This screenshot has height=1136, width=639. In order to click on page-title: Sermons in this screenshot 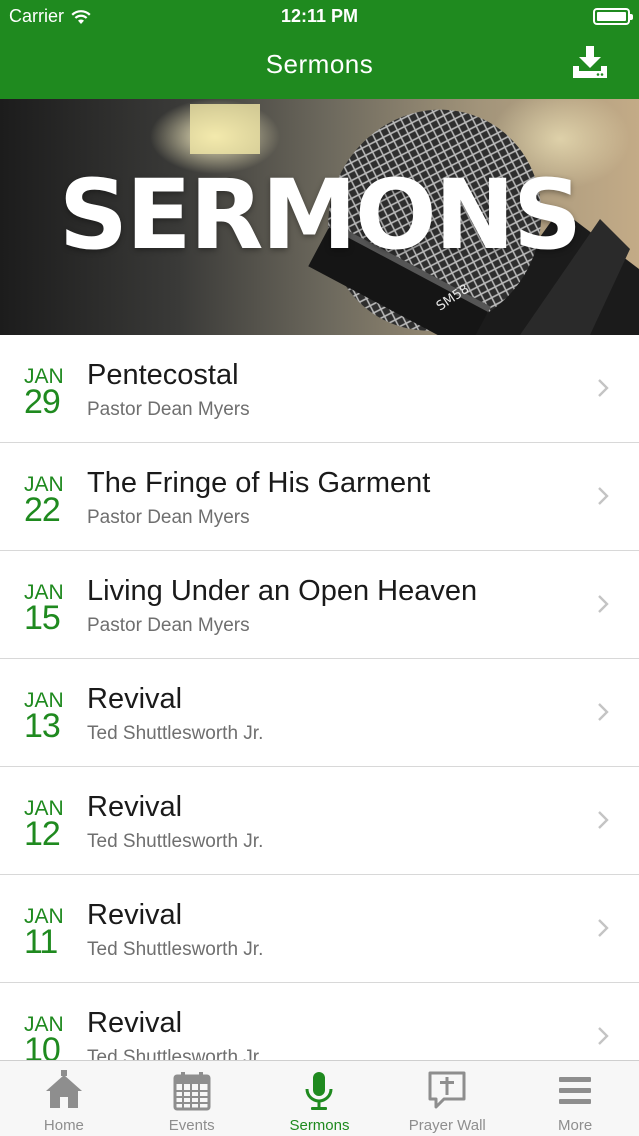, I will do `click(319, 64)`.